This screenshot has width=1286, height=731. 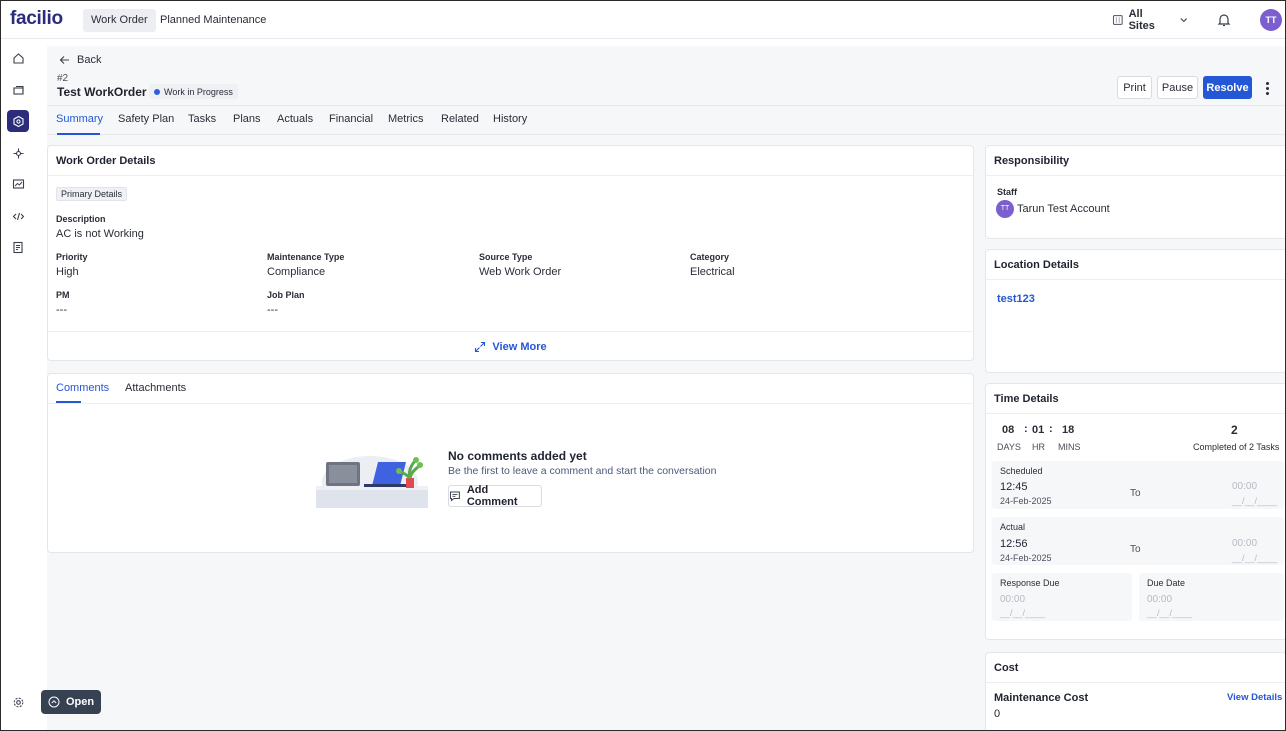 I want to click on response-due-date: __/__/____, so click(x=1023, y=613).